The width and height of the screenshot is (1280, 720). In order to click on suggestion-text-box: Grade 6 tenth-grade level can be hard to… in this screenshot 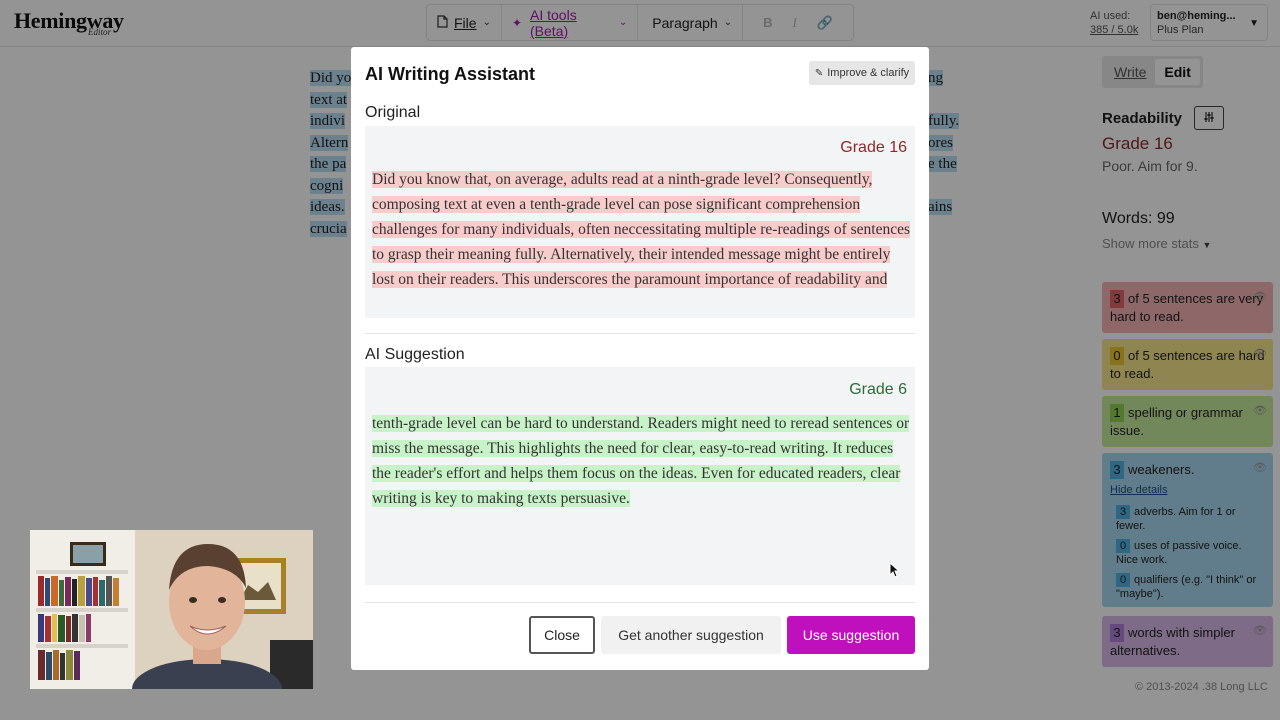, I will do `click(640, 476)`.